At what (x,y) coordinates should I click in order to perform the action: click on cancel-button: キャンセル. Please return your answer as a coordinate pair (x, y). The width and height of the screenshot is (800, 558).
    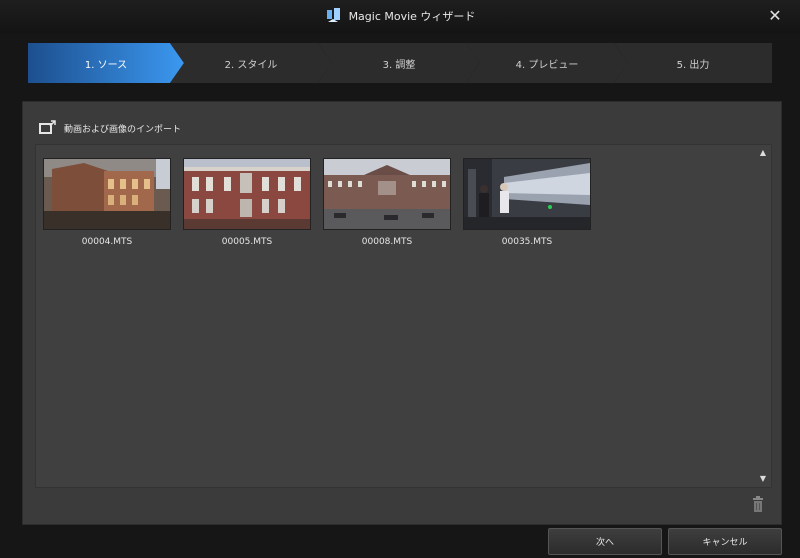
    Looking at the image, I should click on (725, 541).